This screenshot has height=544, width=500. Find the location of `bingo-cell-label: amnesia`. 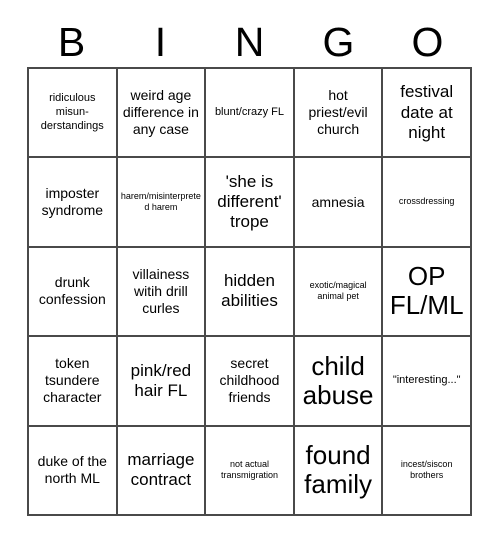

bingo-cell-label: amnesia is located at coordinates (338, 201).